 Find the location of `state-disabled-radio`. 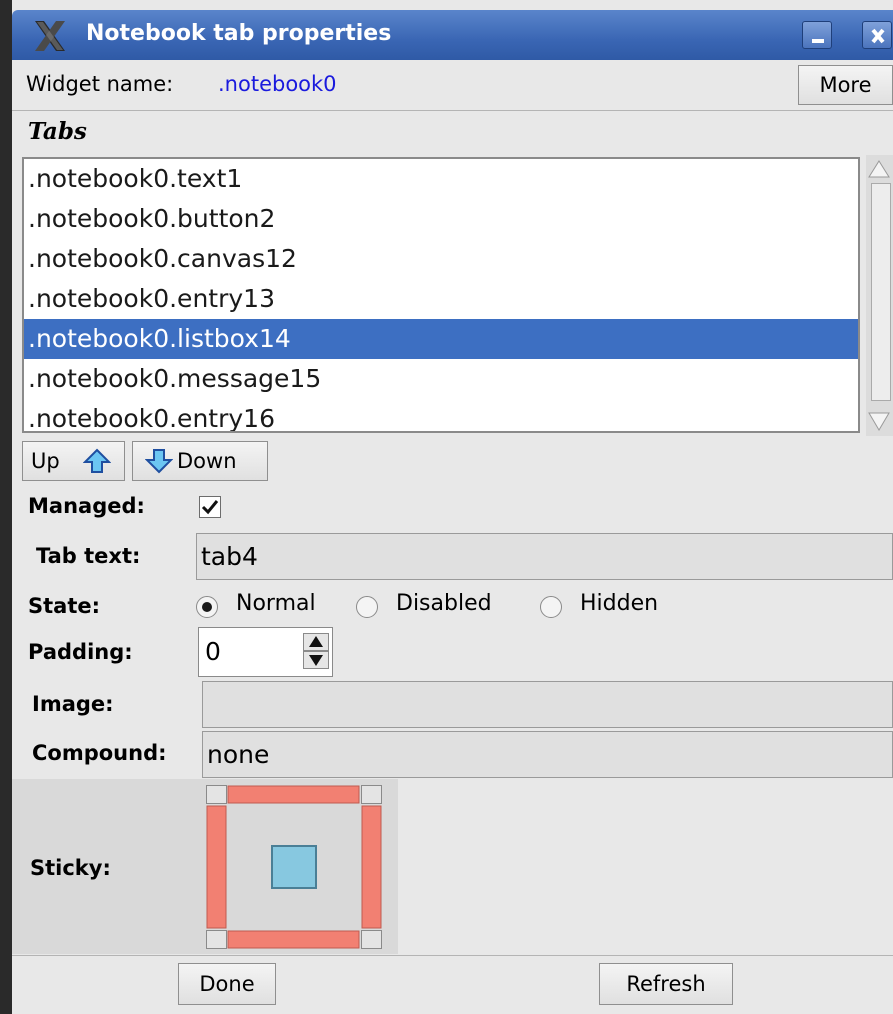

state-disabled-radio is located at coordinates (367, 607).